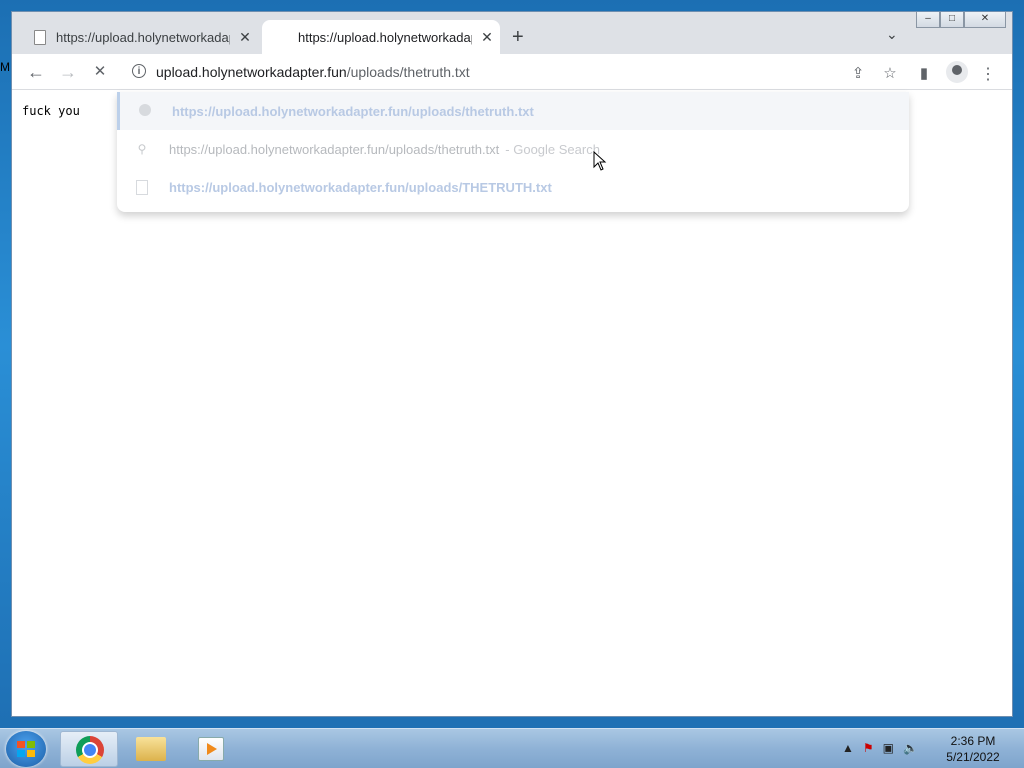  I want to click on address-host: upload.holynetworkadapter.fun, so click(251, 72).